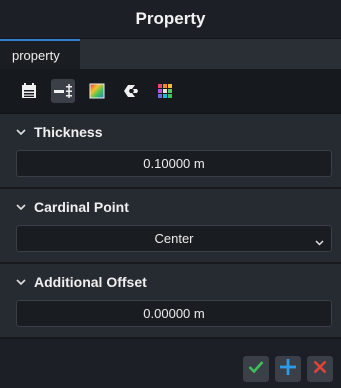 The height and width of the screenshot is (388, 341). Describe the element at coordinates (68, 132) in the screenshot. I see `thickness-label: Thickness` at that location.